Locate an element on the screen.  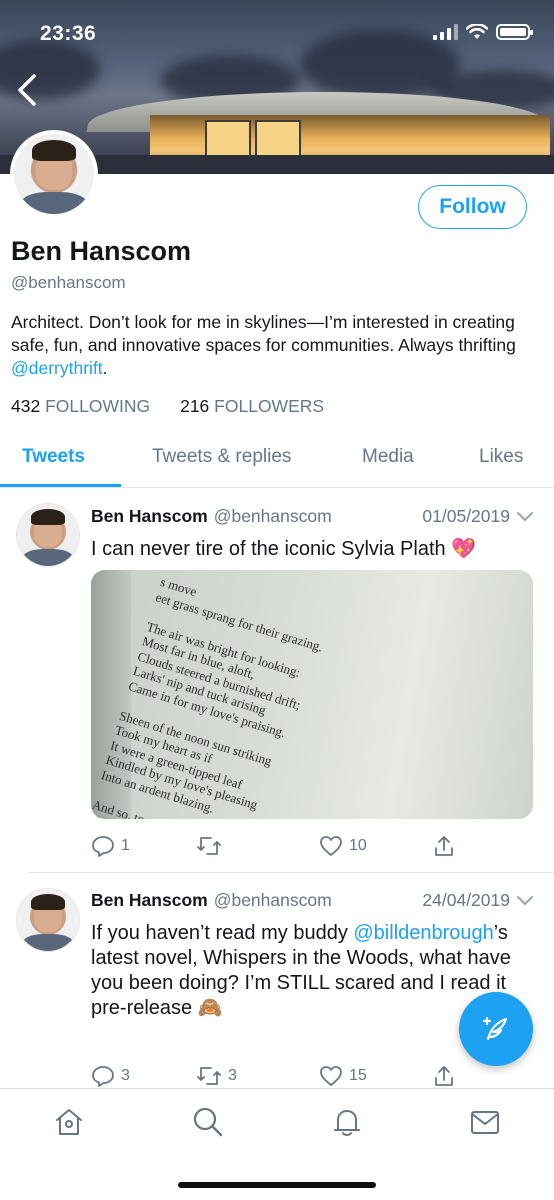
notifications-icon is located at coordinates (347, 1122).